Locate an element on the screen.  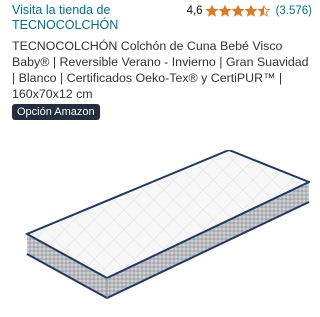
store-link-line1: Visita la tienda de is located at coordinates (65, 10).